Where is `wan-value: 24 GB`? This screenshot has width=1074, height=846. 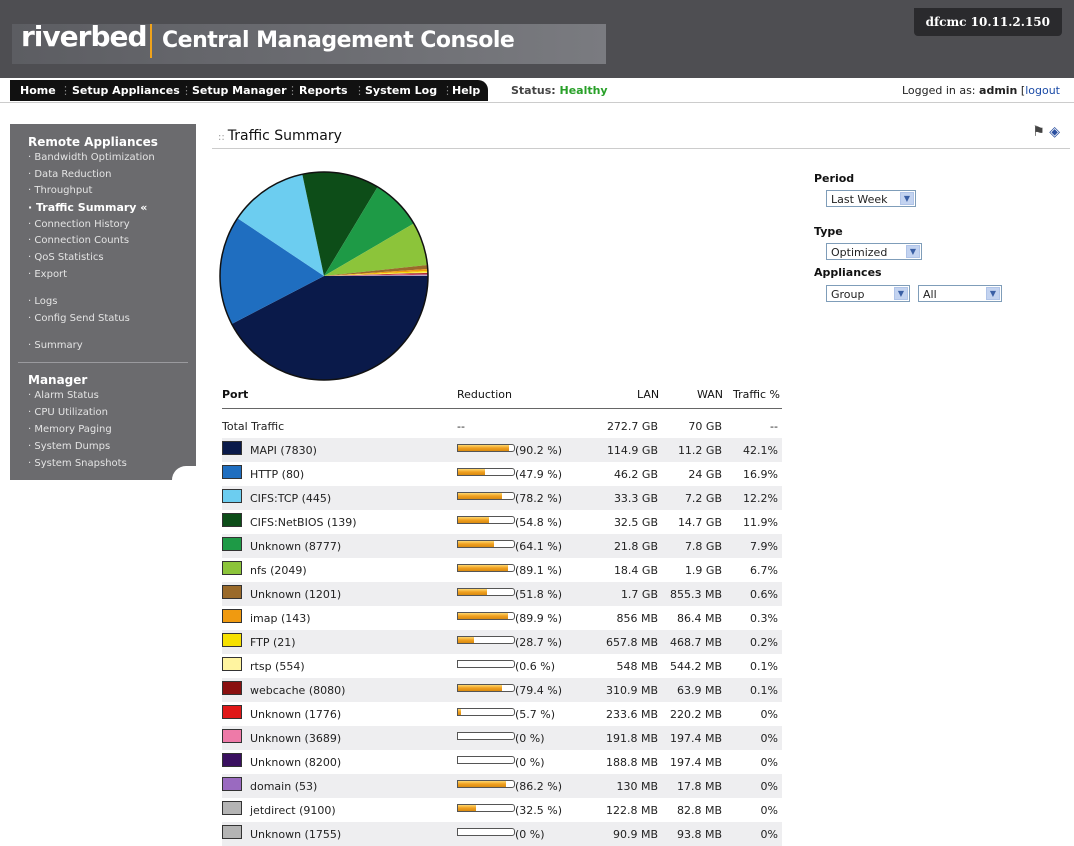 wan-value: 24 GB is located at coordinates (705, 474).